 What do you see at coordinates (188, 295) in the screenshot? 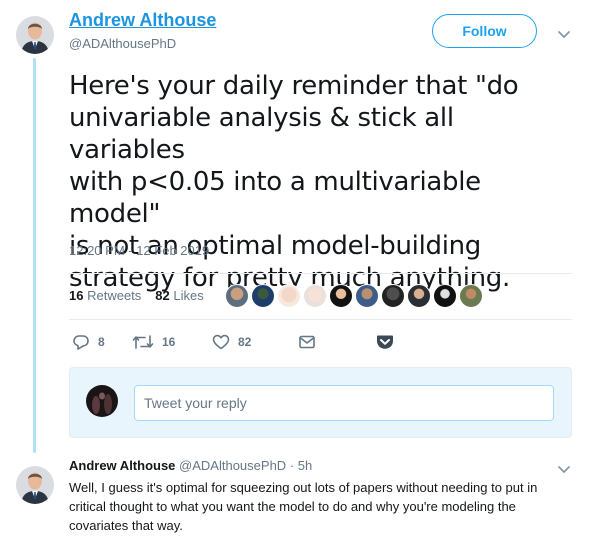
I see `likes-label: Likes` at bounding box center [188, 295].